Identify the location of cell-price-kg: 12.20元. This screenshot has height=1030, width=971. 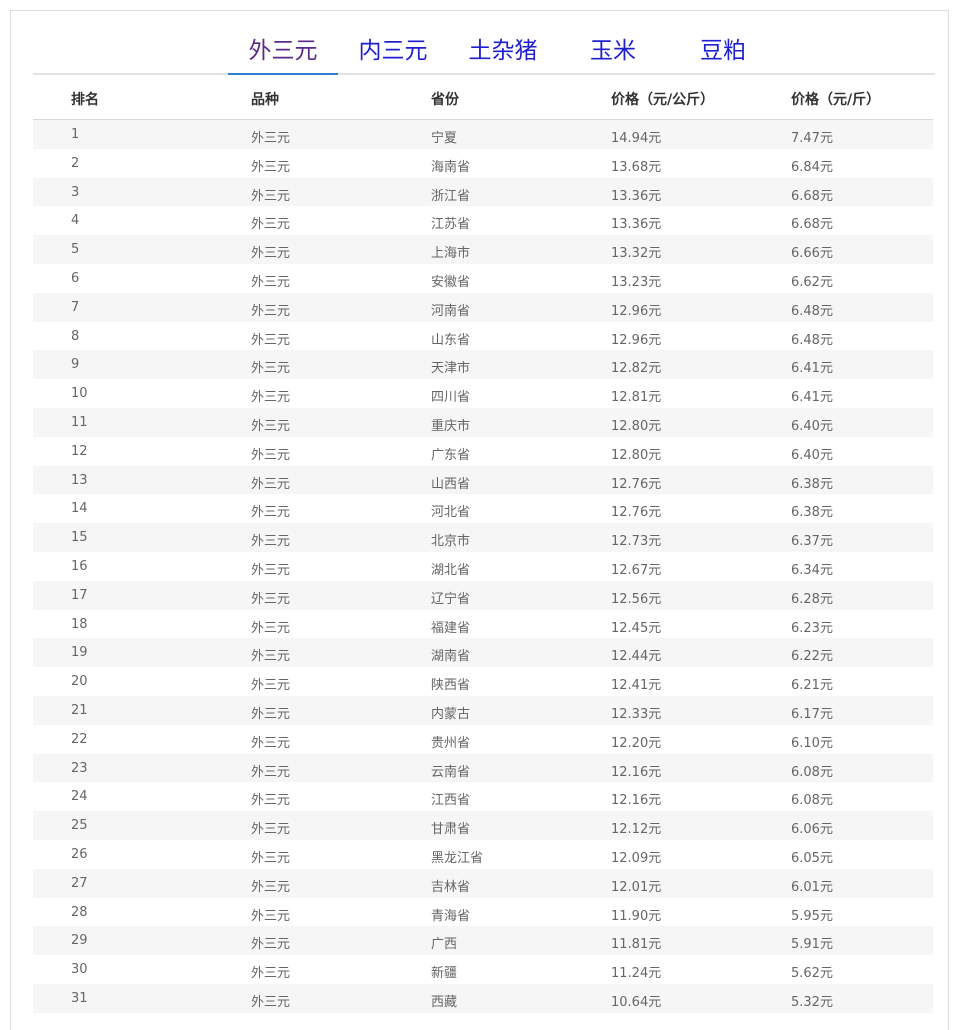
(636, 743).